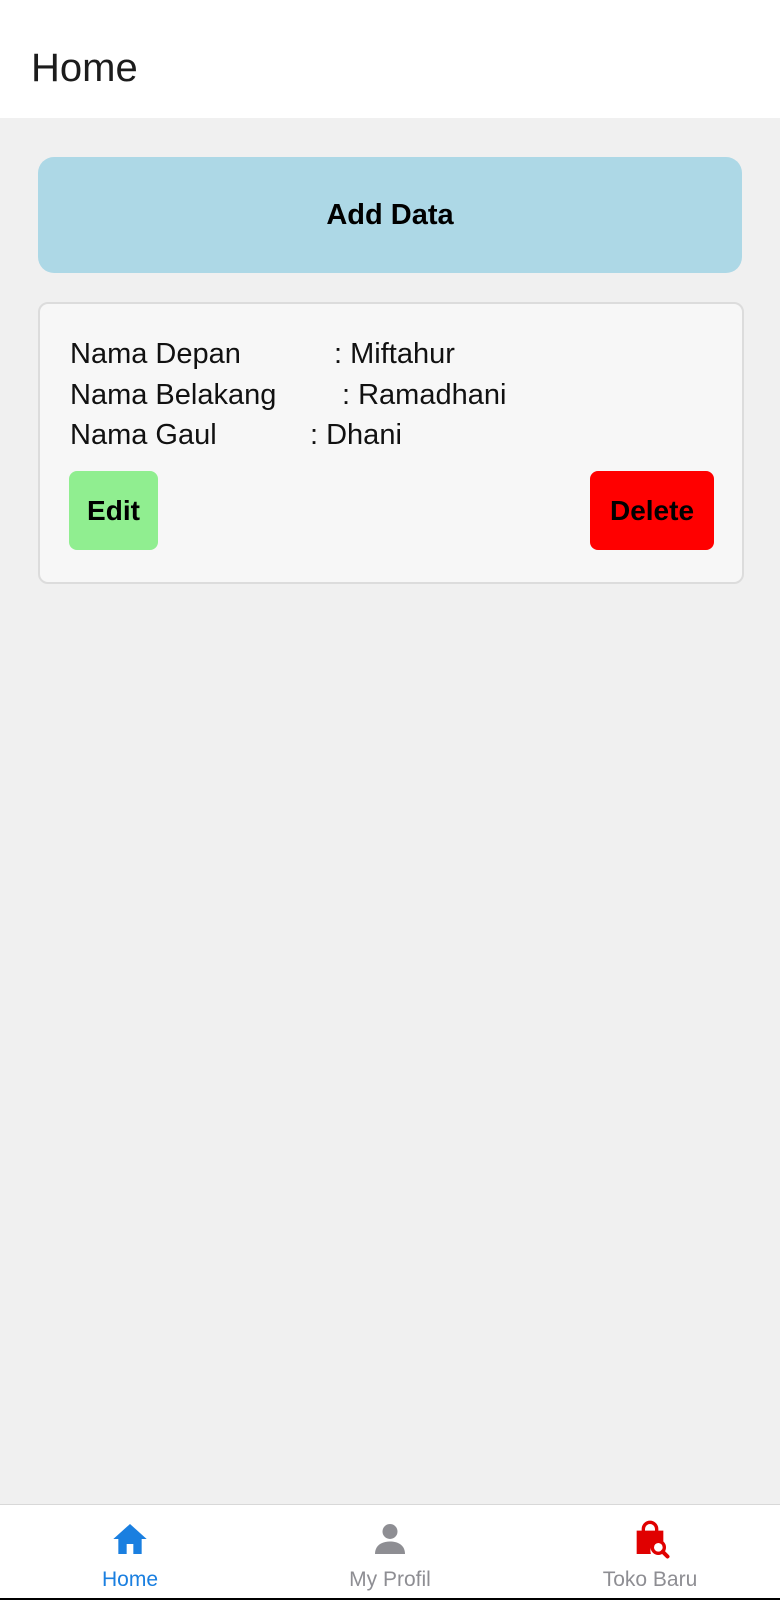 The height and width of the screenshot is (1600, 780). I want to click on add-data-button: Add Data, so click(390, 215).